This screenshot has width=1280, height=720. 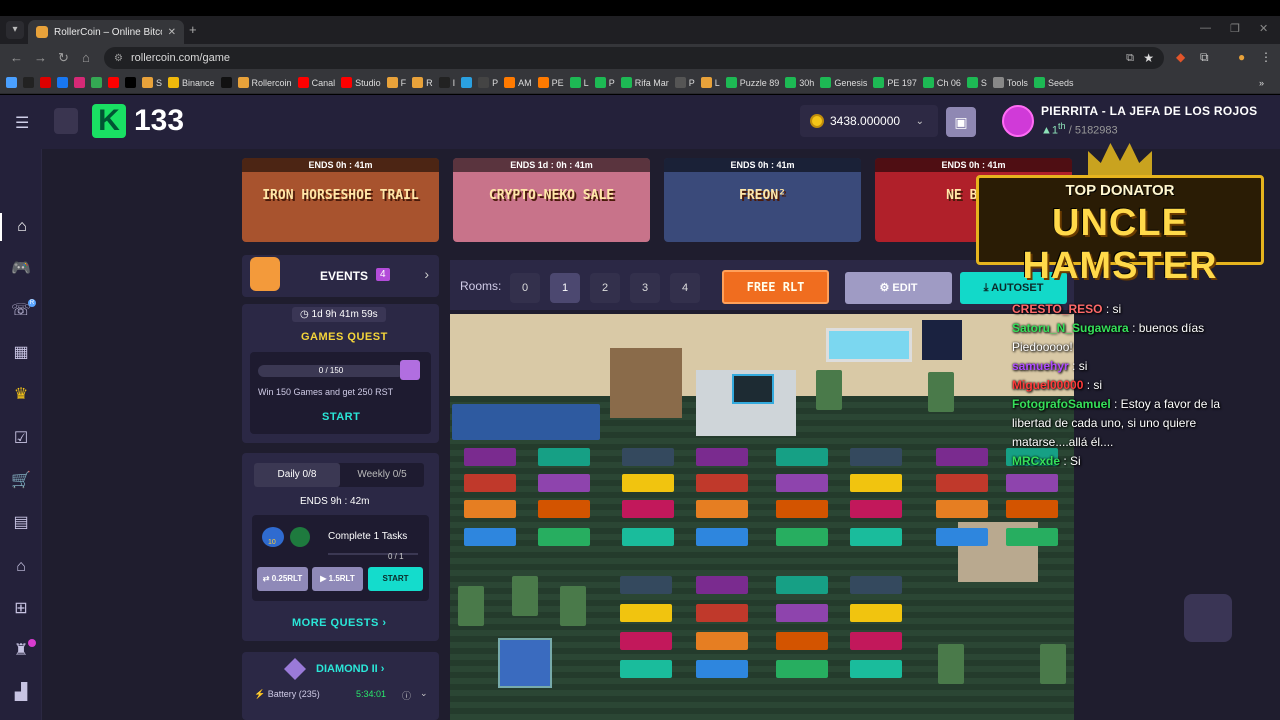 I want to click on minimize-icon: —, so click(x=1205, y=28).